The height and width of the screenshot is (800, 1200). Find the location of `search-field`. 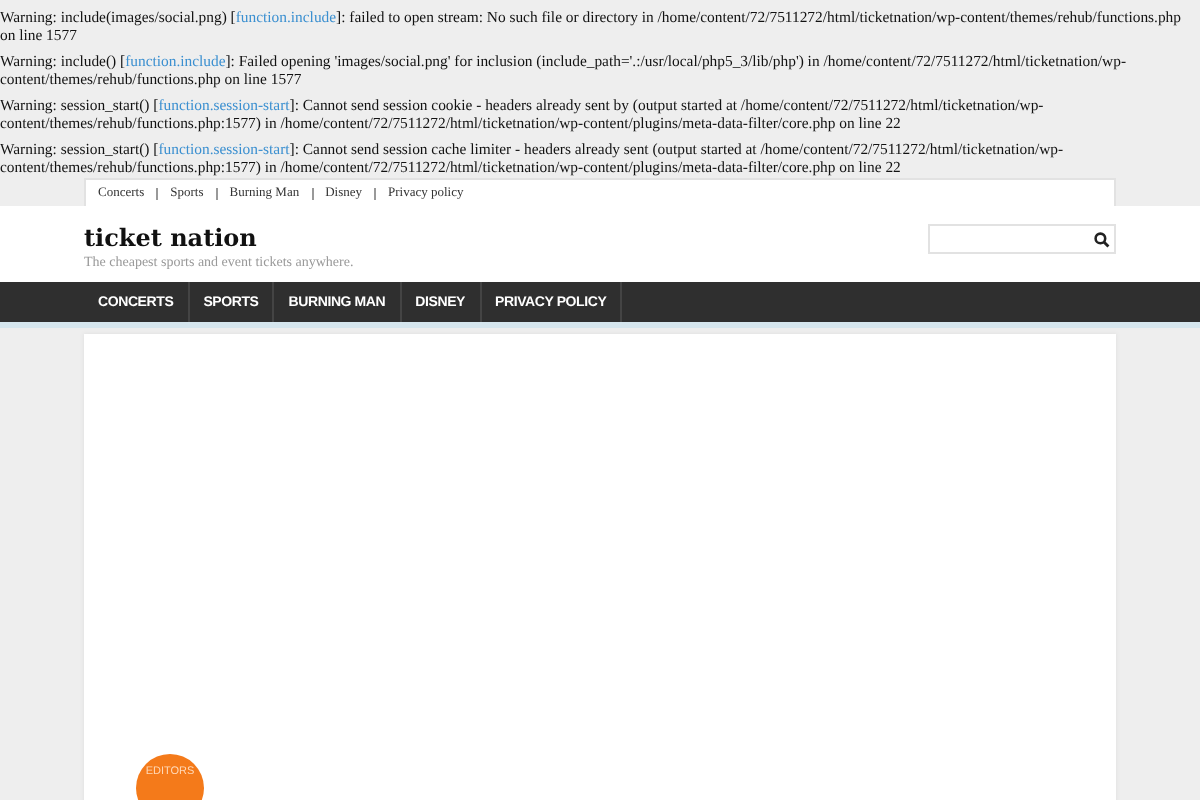

search-field is located at coordinates (1022, 239).